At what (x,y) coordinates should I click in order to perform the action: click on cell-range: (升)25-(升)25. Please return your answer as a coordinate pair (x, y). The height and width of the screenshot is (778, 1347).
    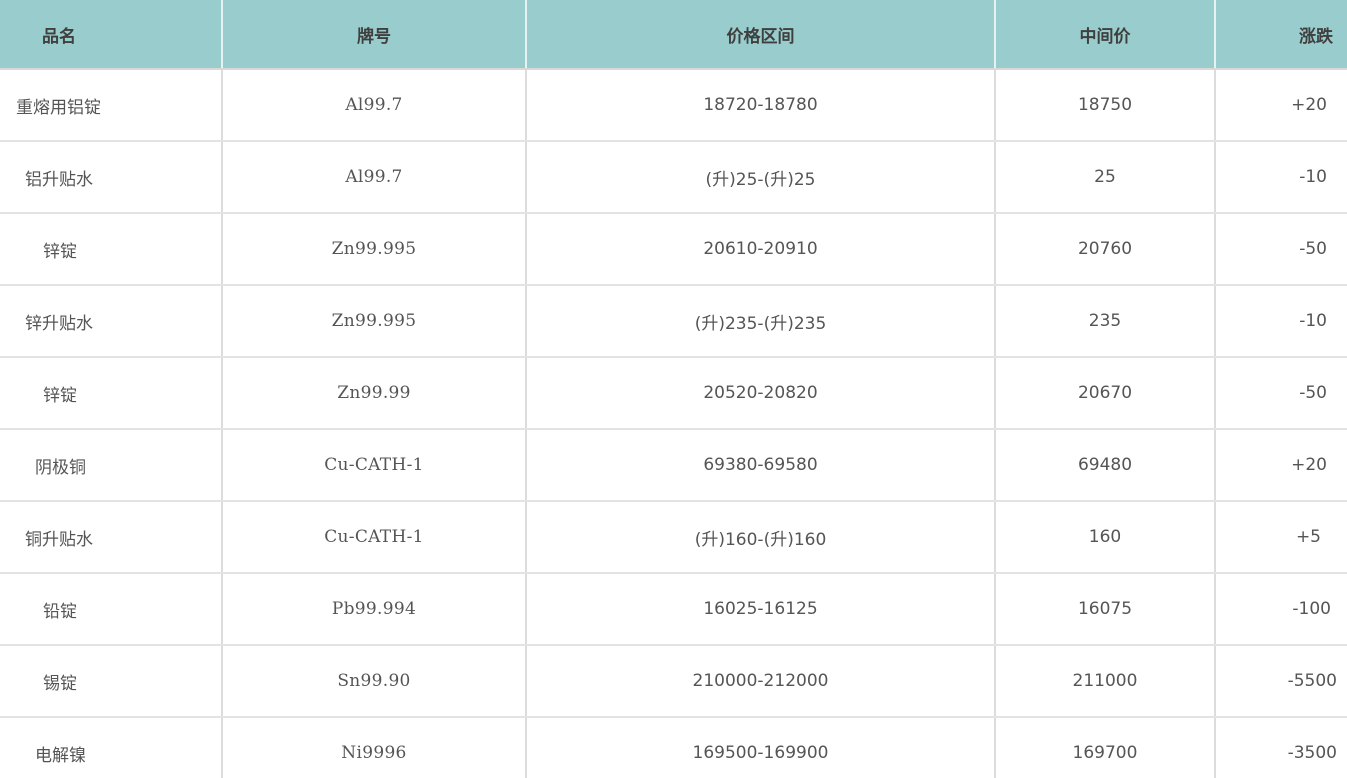
    Looking at the image, I should click on (761, 177).